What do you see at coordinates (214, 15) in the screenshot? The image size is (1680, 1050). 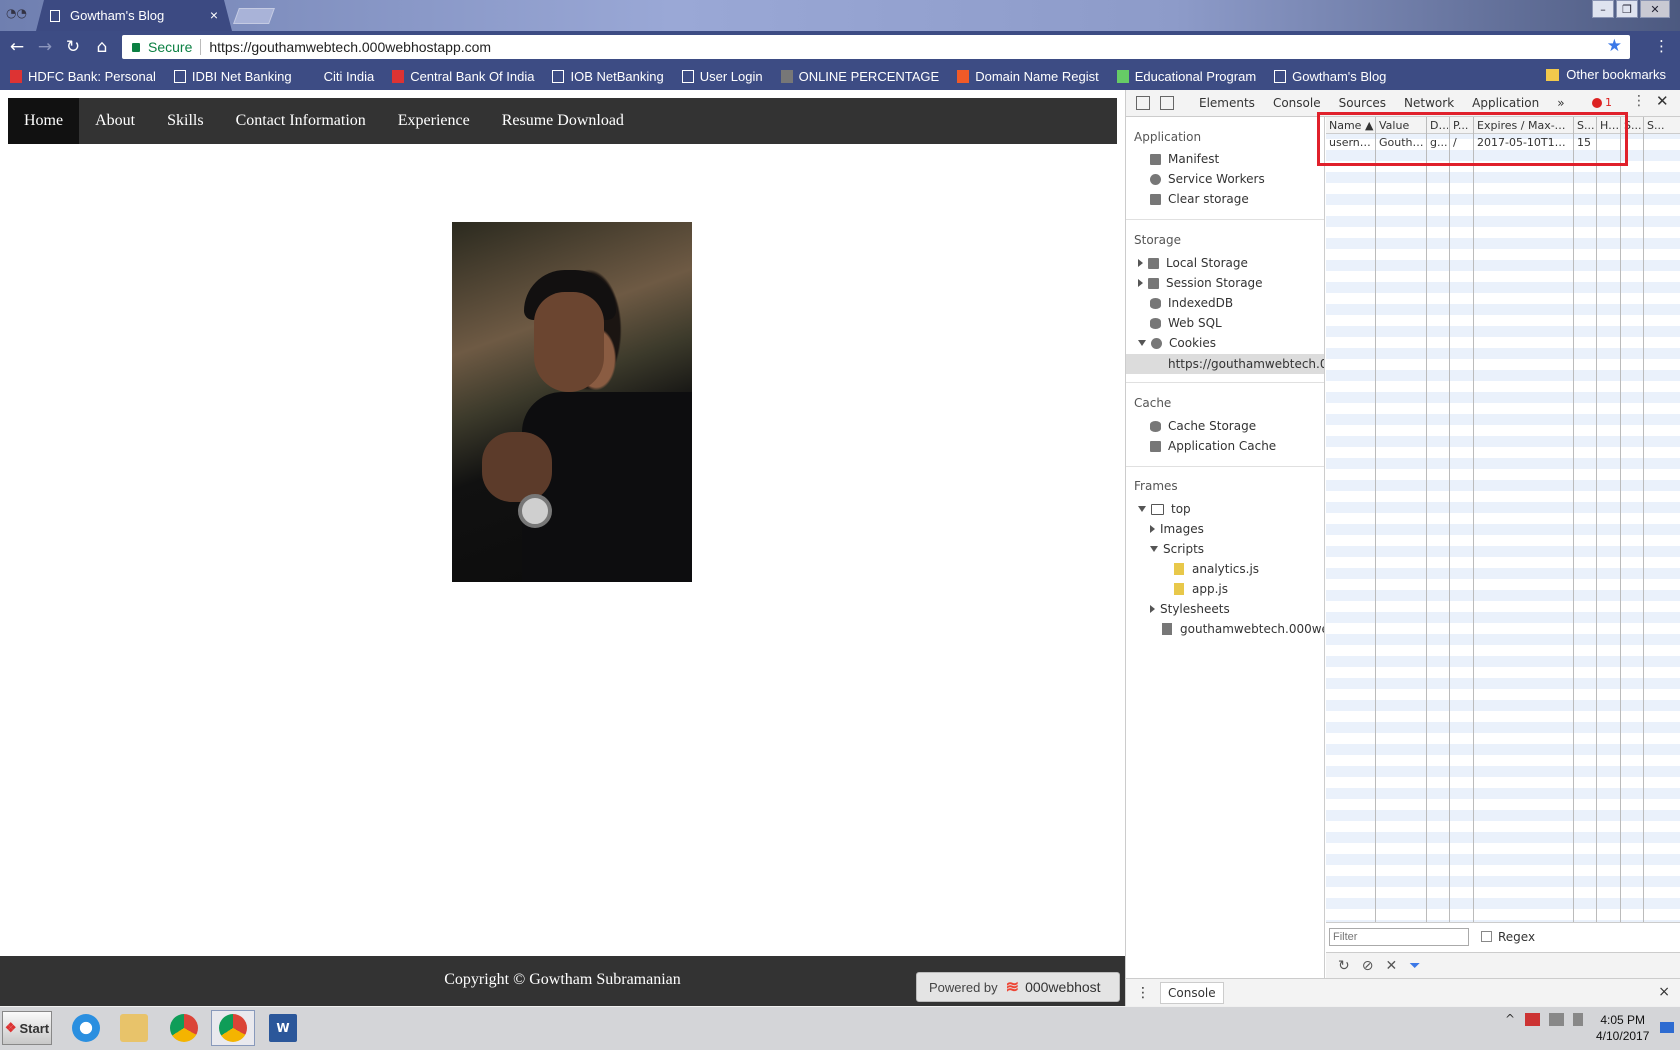 I see `tab-close-icon: ×` at bounding box center [214, 15].